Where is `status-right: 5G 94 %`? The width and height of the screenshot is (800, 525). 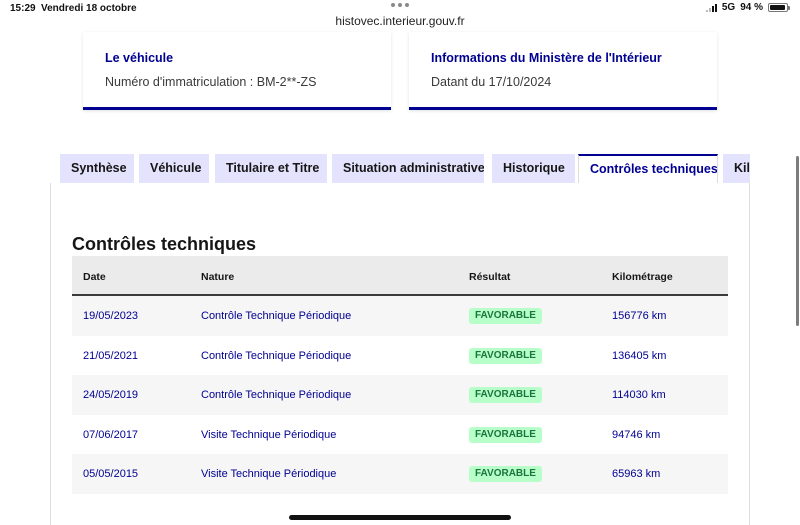
status-right: 5G 94 % is located at coordinates (747, 7).